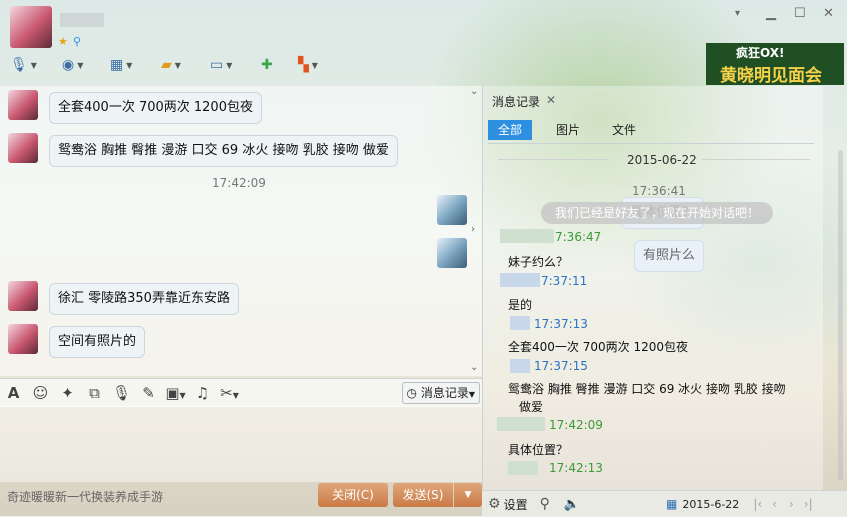 This screenshot has width=847, height=517. I want to click on shake-icon: ⧉, so click(94, 393).